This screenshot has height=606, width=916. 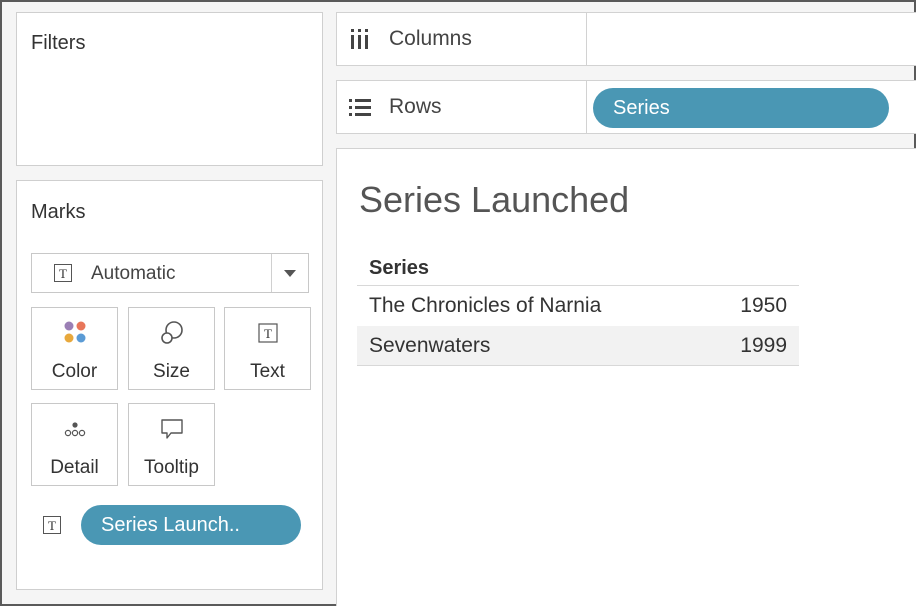 I want to click on series-rows-pill: Series, so click(x=741, y=108).